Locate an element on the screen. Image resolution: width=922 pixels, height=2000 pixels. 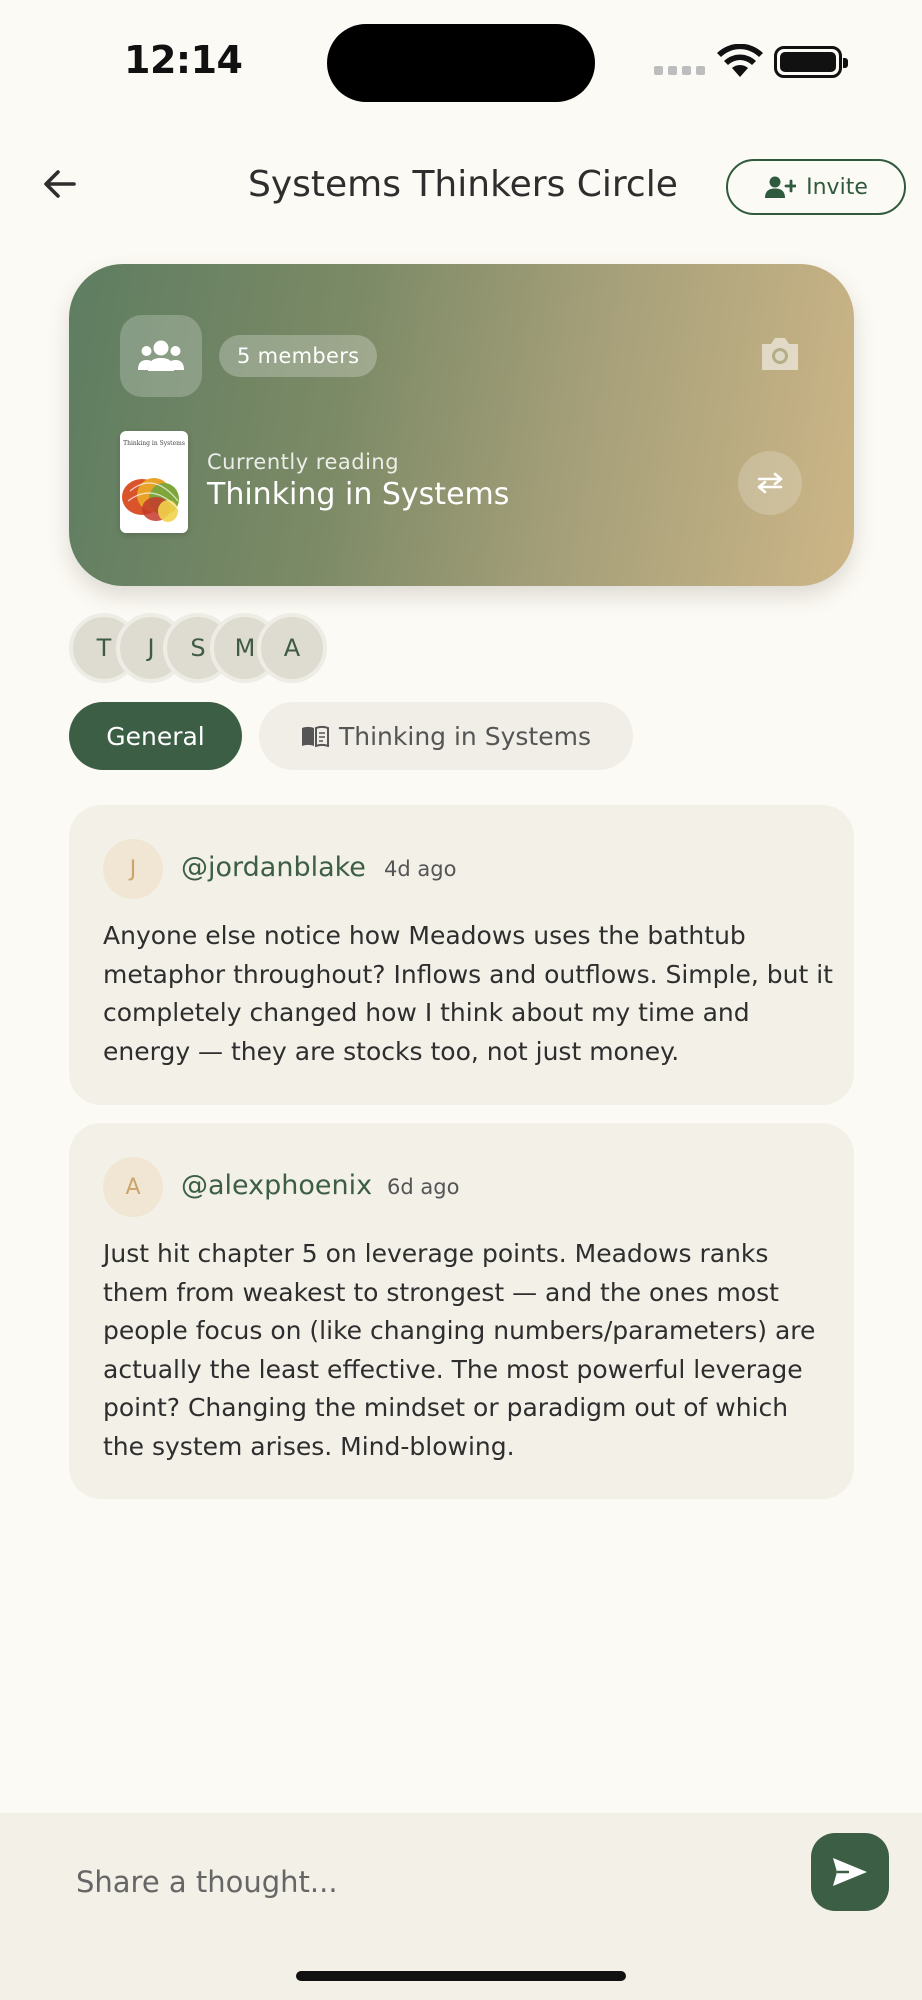
invite-label: Invite is located at coordinates (837, 187).